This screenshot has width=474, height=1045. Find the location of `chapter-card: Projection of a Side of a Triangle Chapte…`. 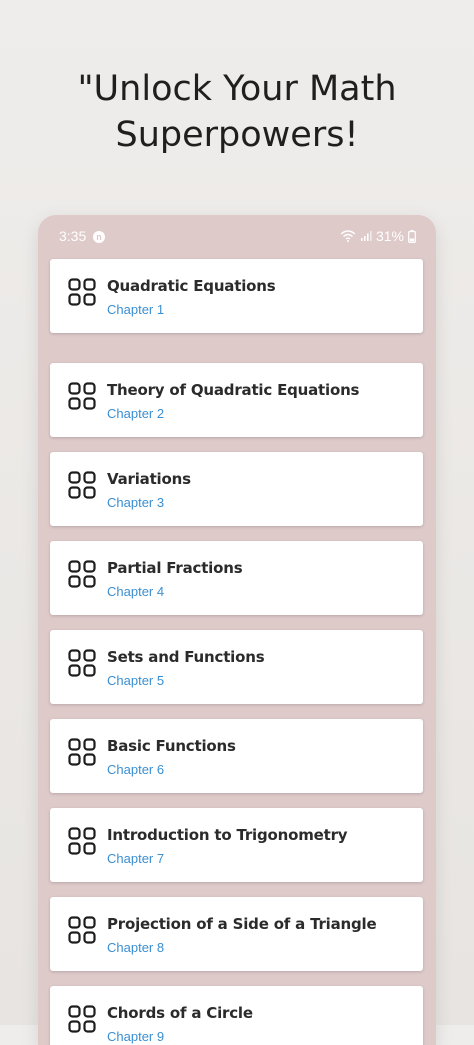

chapter-card: Projection of a Side of a Triangle Chapte… is located at coordinates (236, 934).